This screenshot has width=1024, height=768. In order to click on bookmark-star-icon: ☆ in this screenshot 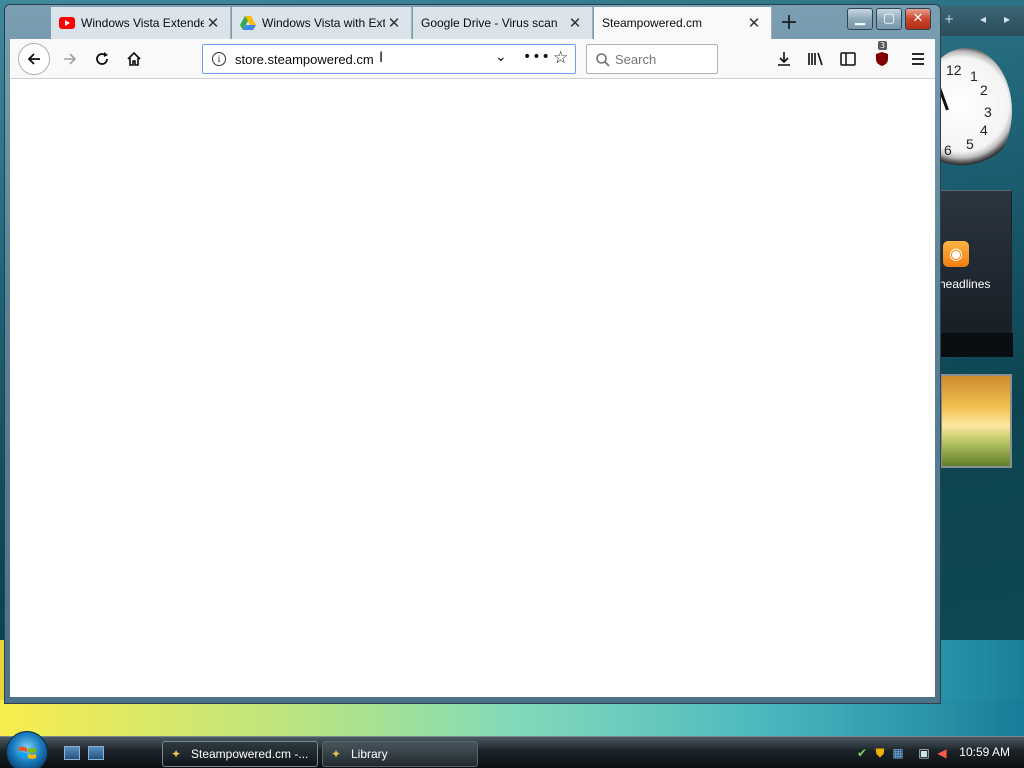, I will do `click(560, 58)`.